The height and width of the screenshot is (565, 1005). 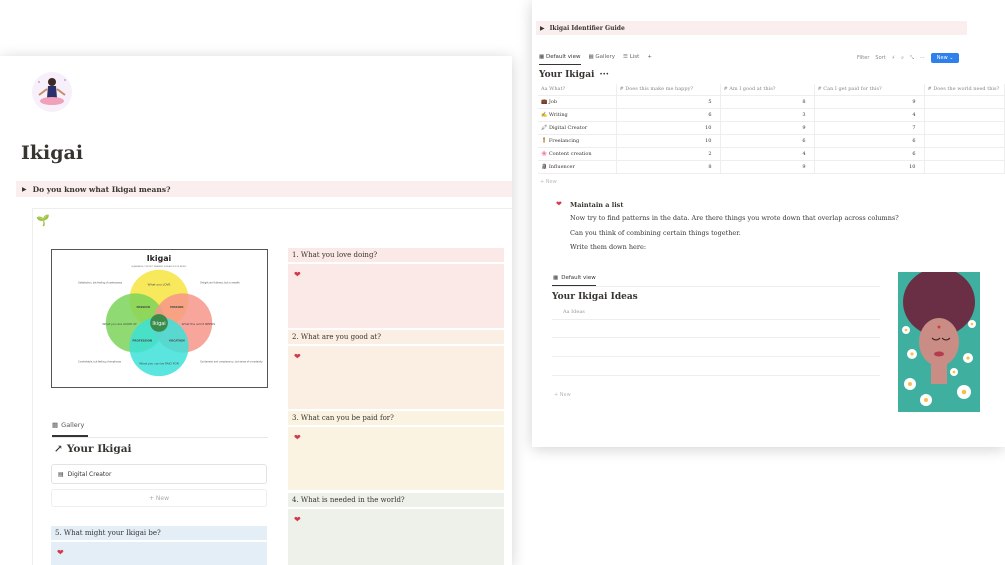 What do you see at coordinates (578, 278) in the screenshot?
I see `ideas-tab-label: Default view` at bounding box center [578, 278].